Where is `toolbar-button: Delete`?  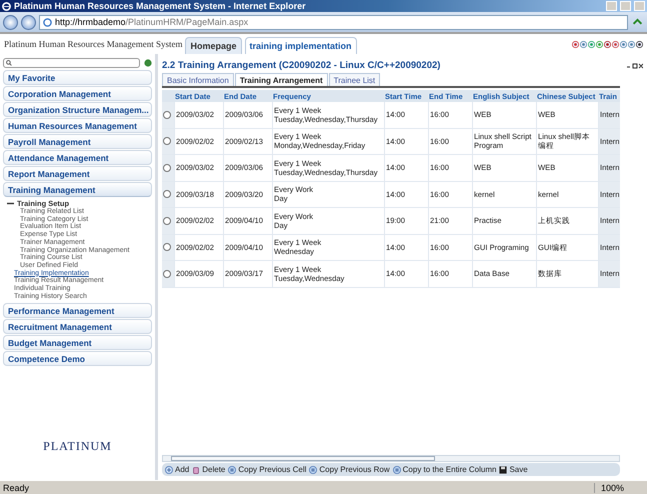 toolbar-button: Delete is located at coordinates (209, 469).